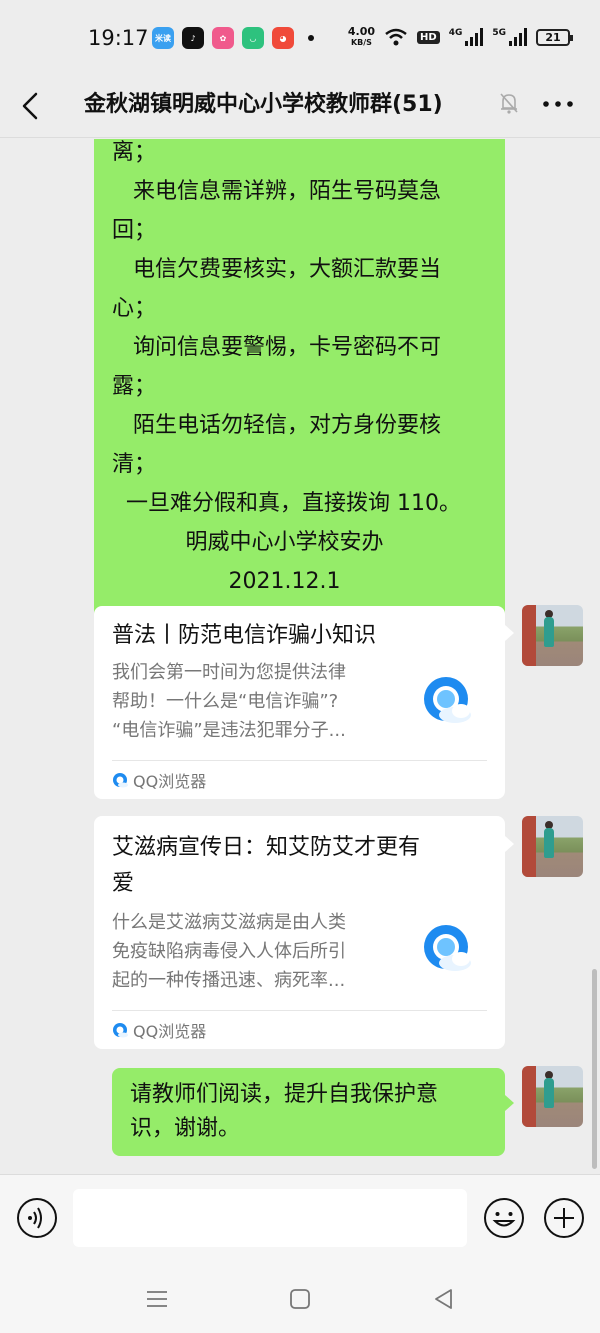 The image size is (600, 1333). Describe the element at coordinates (361, 42) in the screenshot. I see `net-speed-unit: KB/S` at that location.